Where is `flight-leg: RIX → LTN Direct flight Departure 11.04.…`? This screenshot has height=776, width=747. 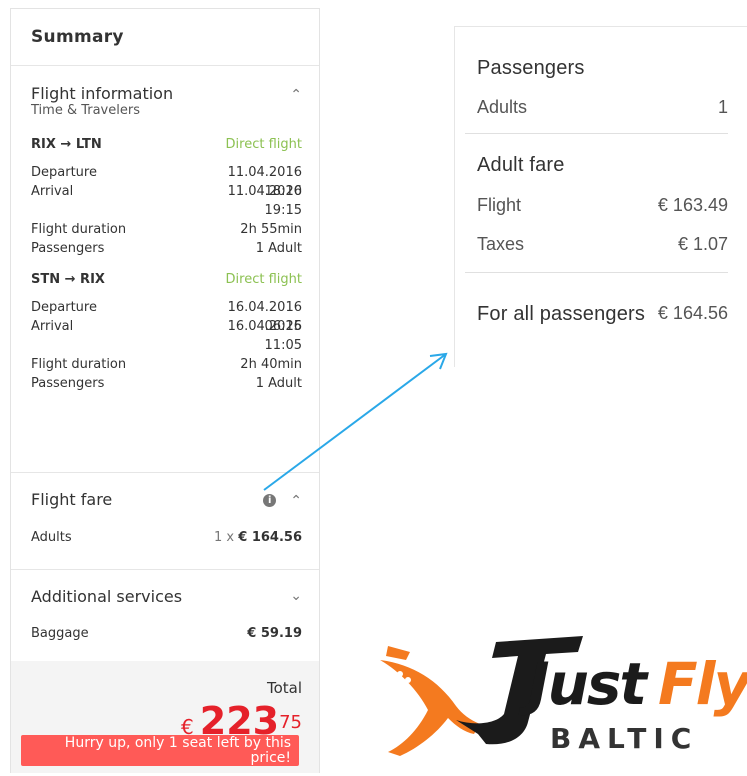 flight-leg: RIX → LTN Direct flight Departure 11.04.… is located at coordinates (166, 196).